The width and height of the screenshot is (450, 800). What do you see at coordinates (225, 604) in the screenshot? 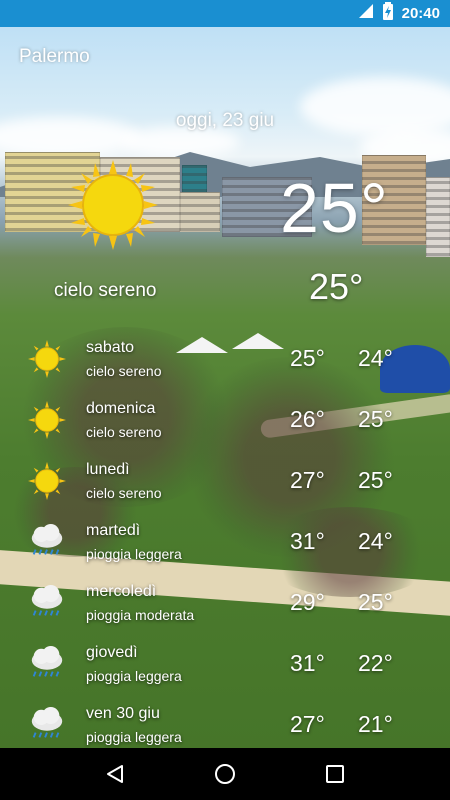
I see `forecast-day: mercoledì pioggia moderata 29° 25°` at bounding box center [225, 604].